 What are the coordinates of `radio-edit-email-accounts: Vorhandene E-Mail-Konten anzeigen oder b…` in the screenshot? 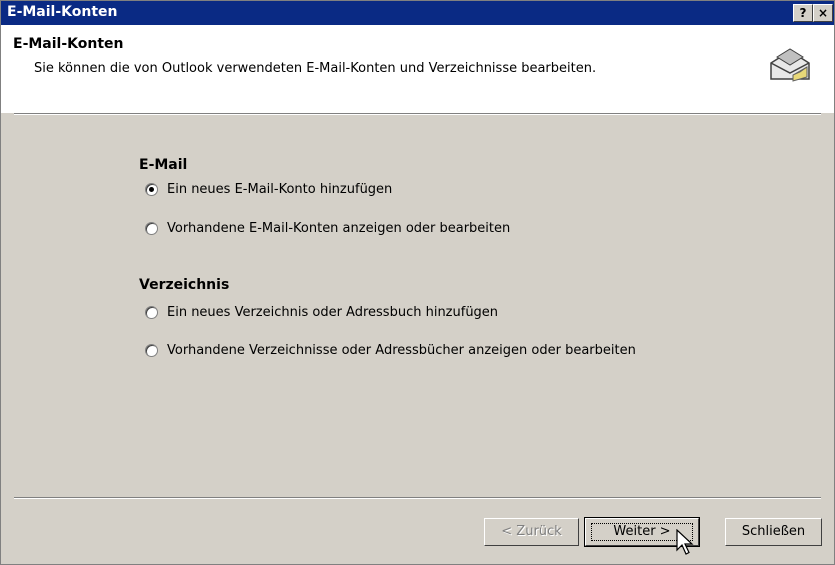 It's located at (327, 228).